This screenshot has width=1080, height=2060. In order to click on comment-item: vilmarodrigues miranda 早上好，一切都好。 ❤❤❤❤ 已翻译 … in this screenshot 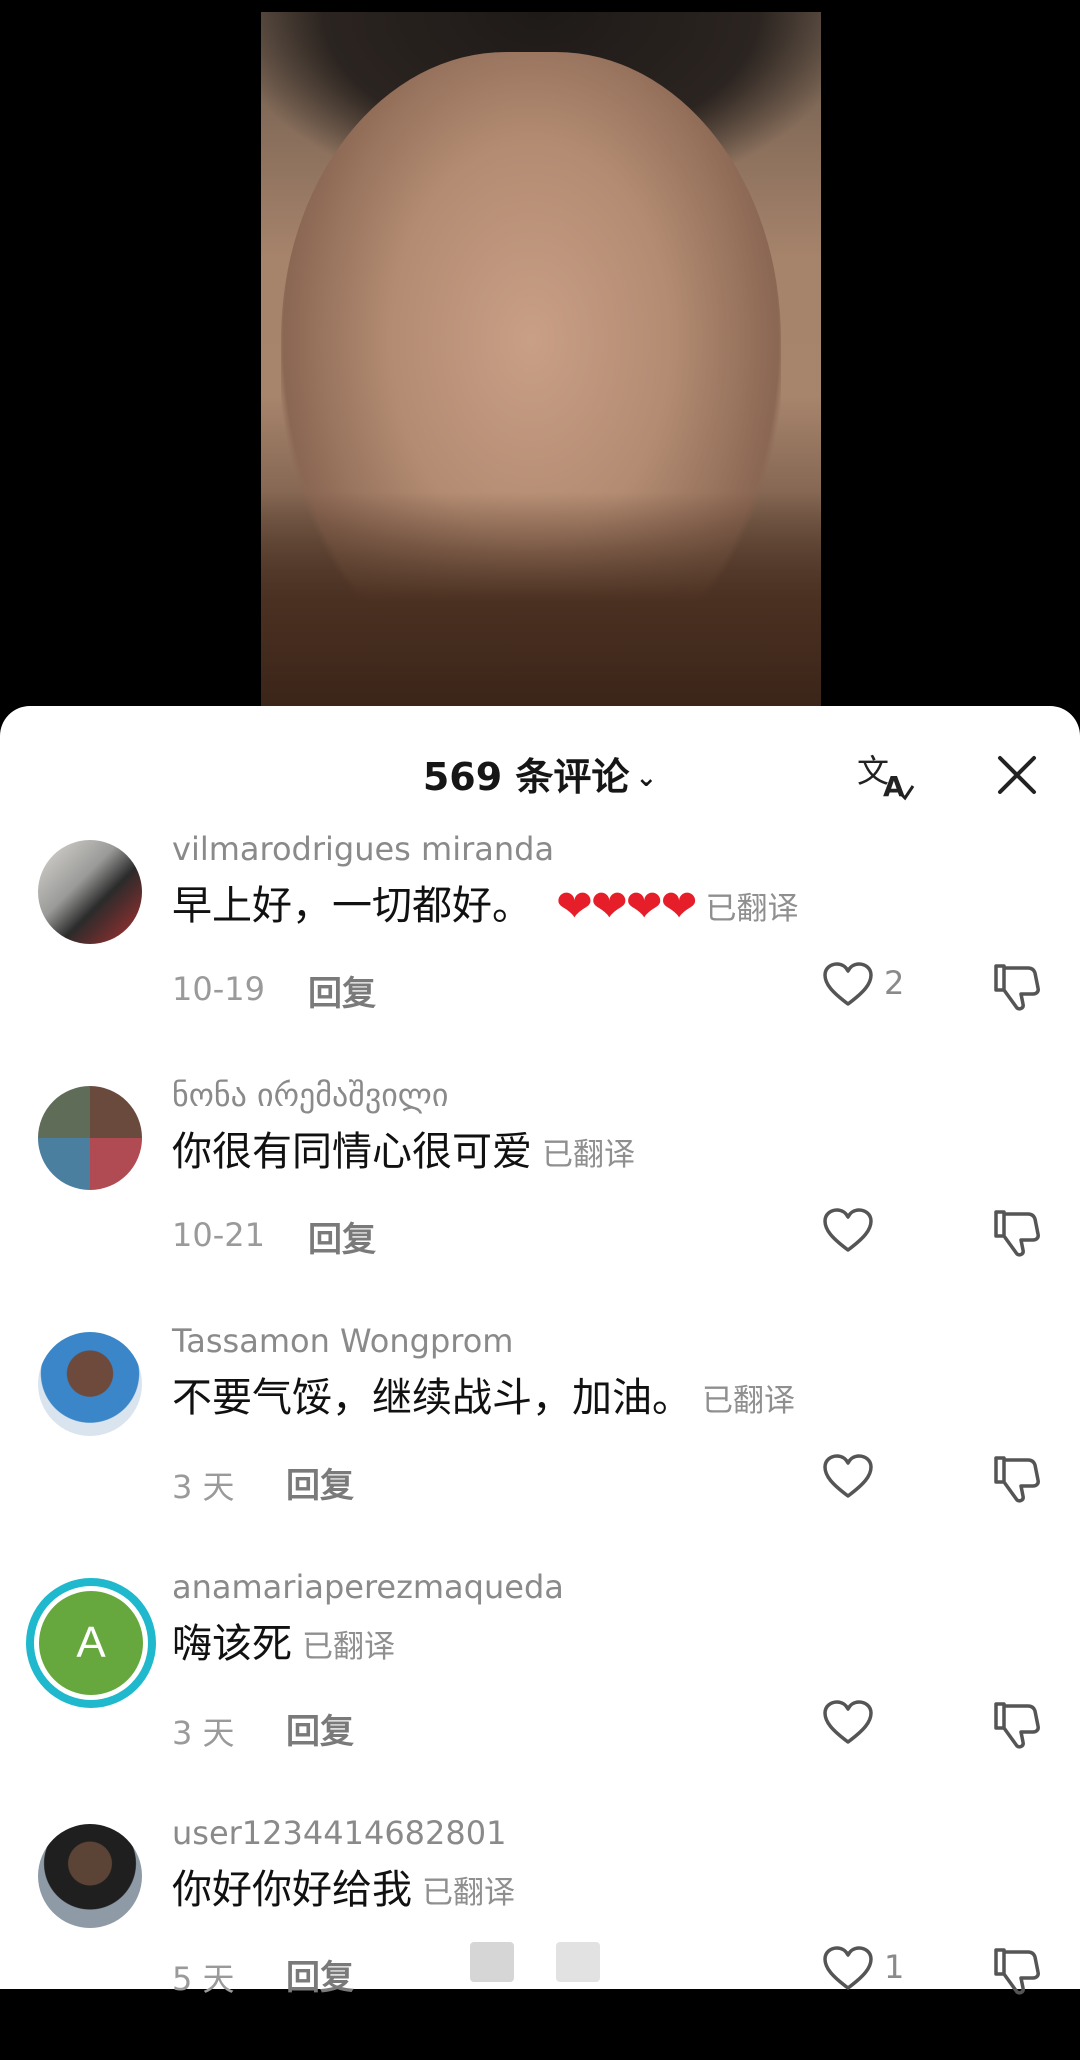, I will do `click(540, 953)`.